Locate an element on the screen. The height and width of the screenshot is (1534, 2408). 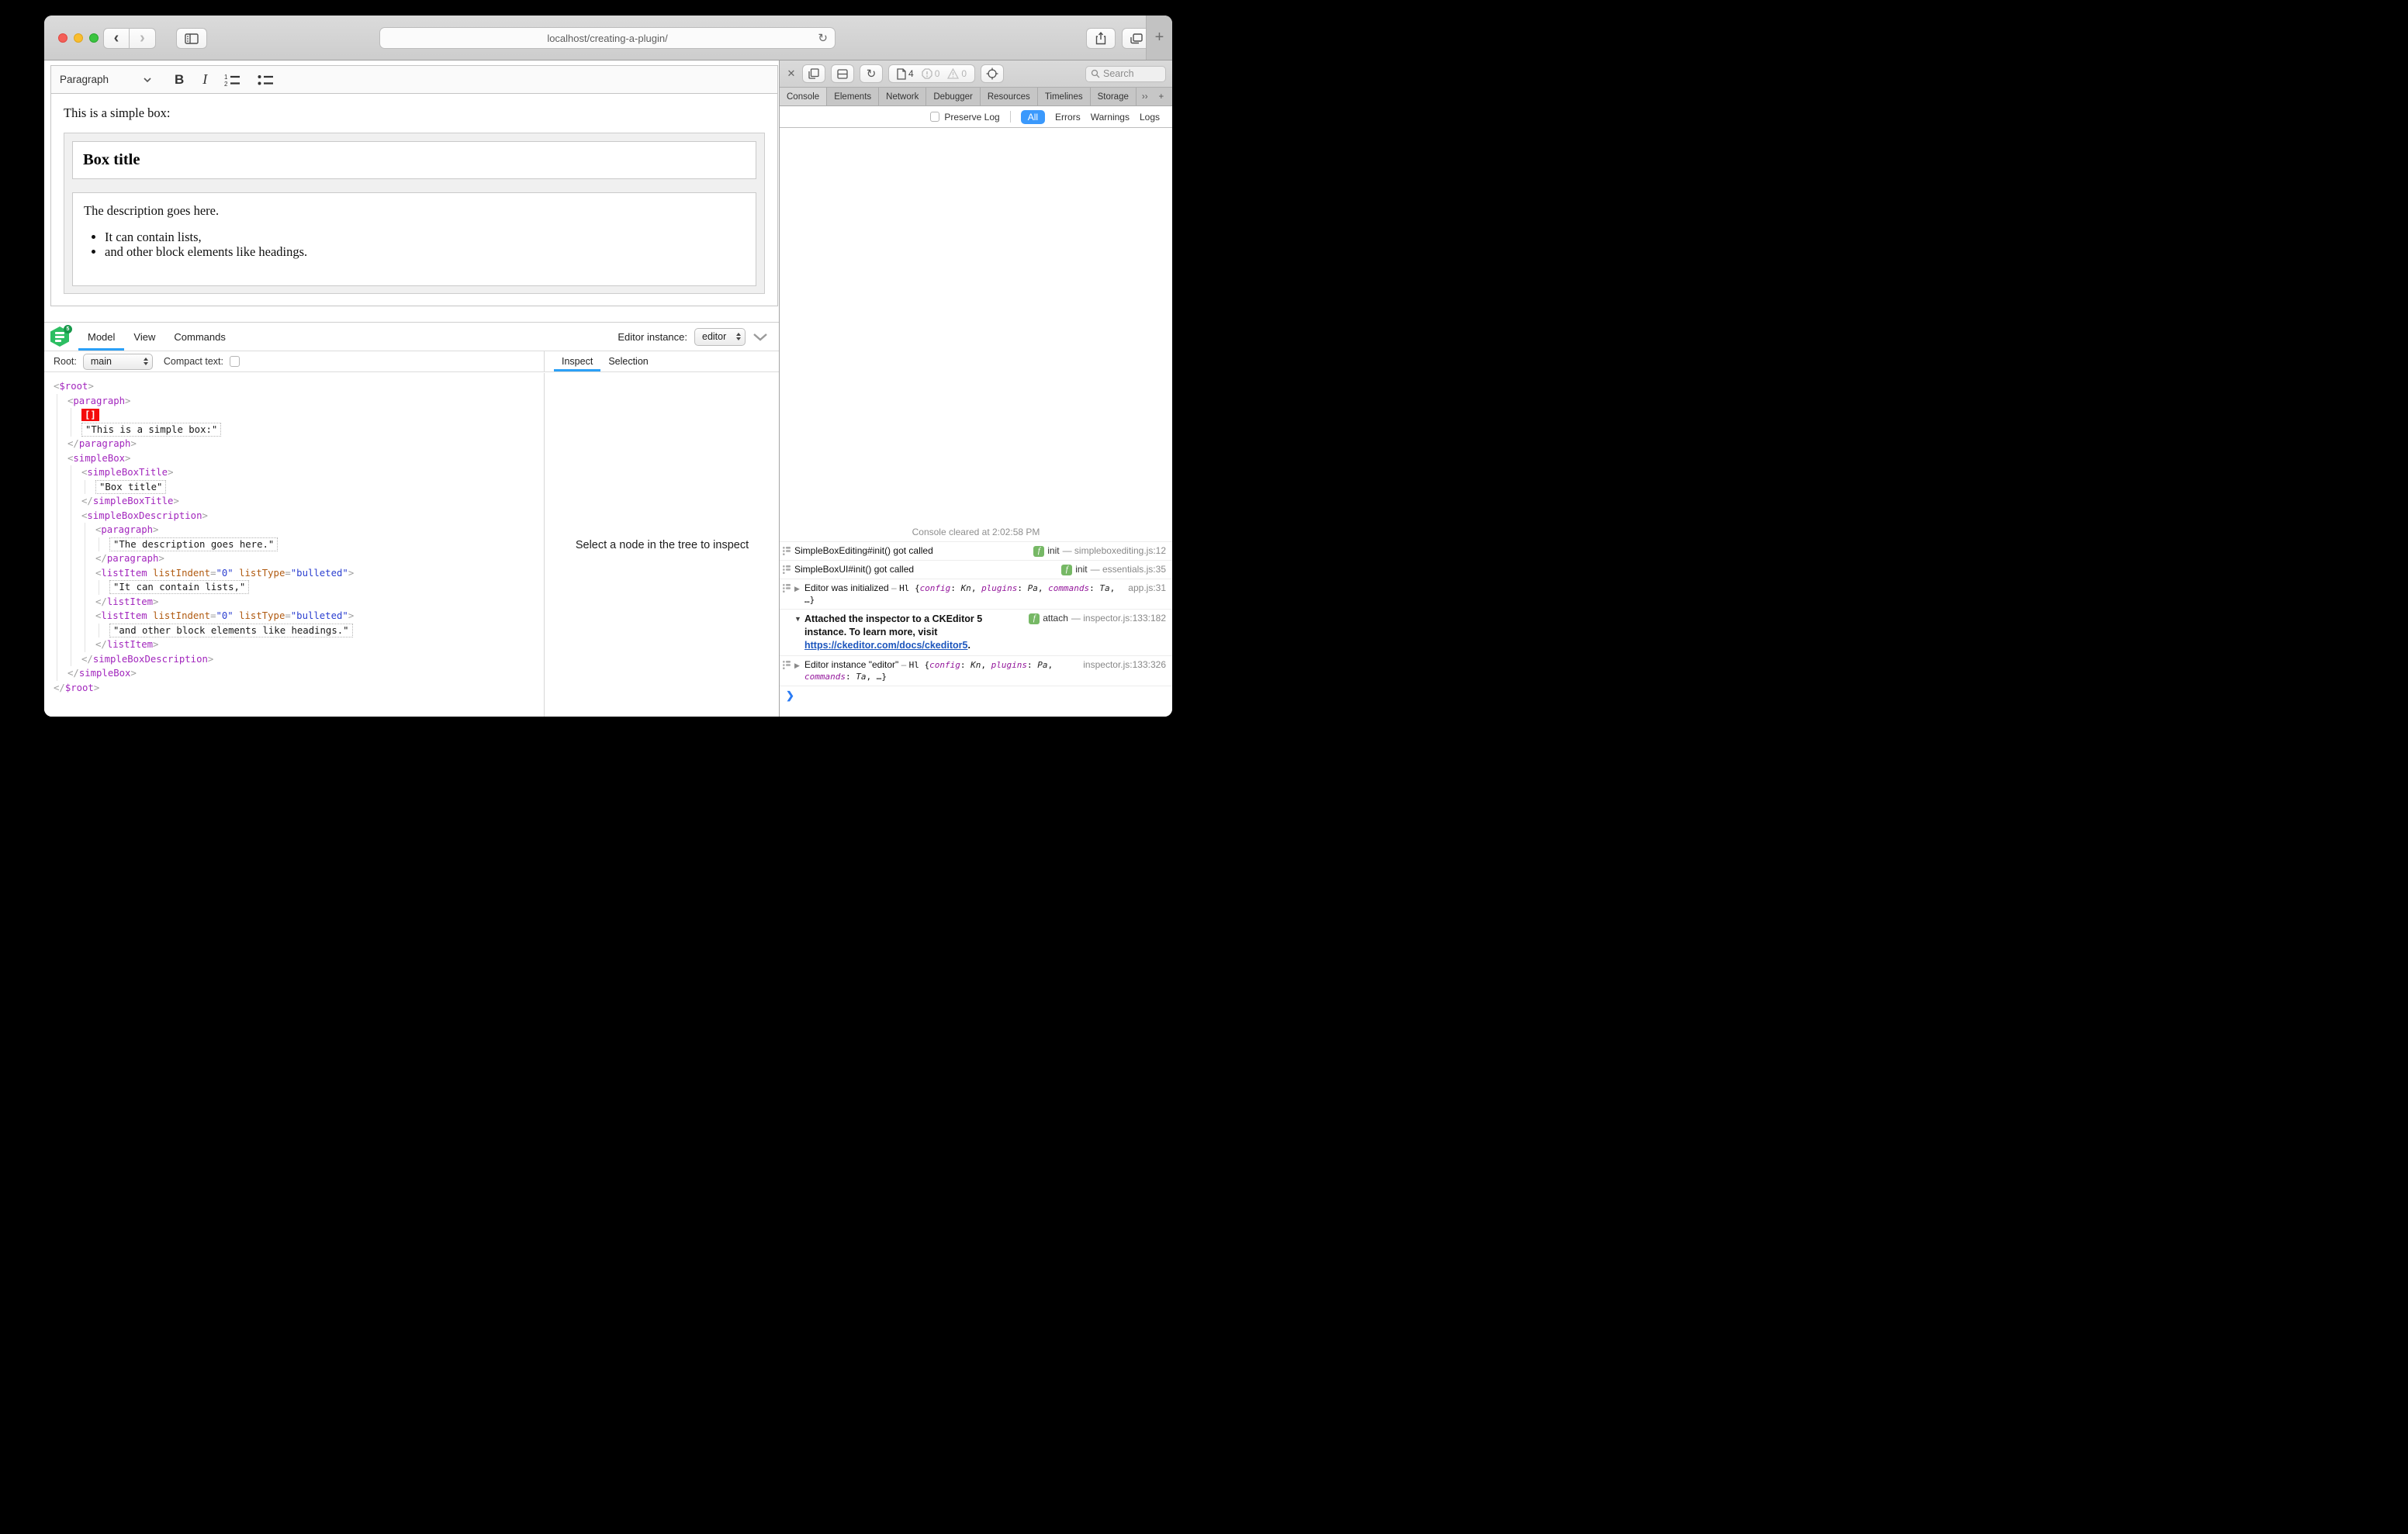
intro-paragraph: This is a simple box: is located at coordinates (415, 113).